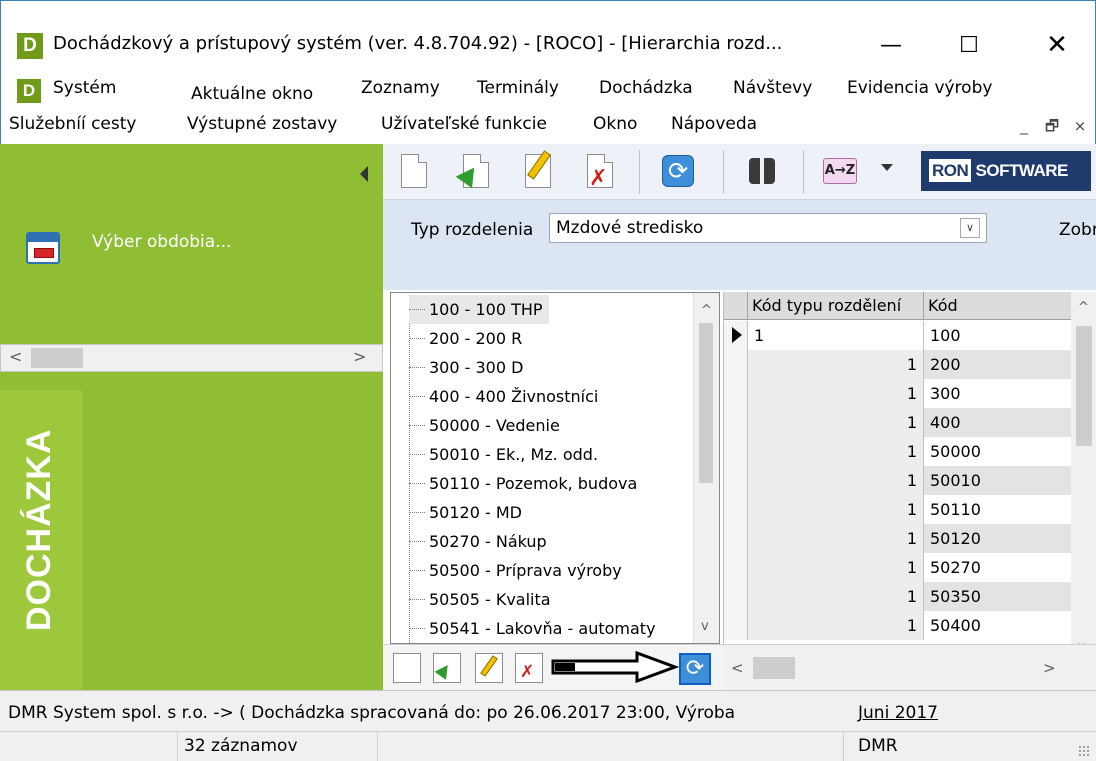 The image size is (1096, 761). What do you see at coordinates (842, 172) in the screenshot?
I see `sort-button: A→Z` at bounding box center [842, 172].